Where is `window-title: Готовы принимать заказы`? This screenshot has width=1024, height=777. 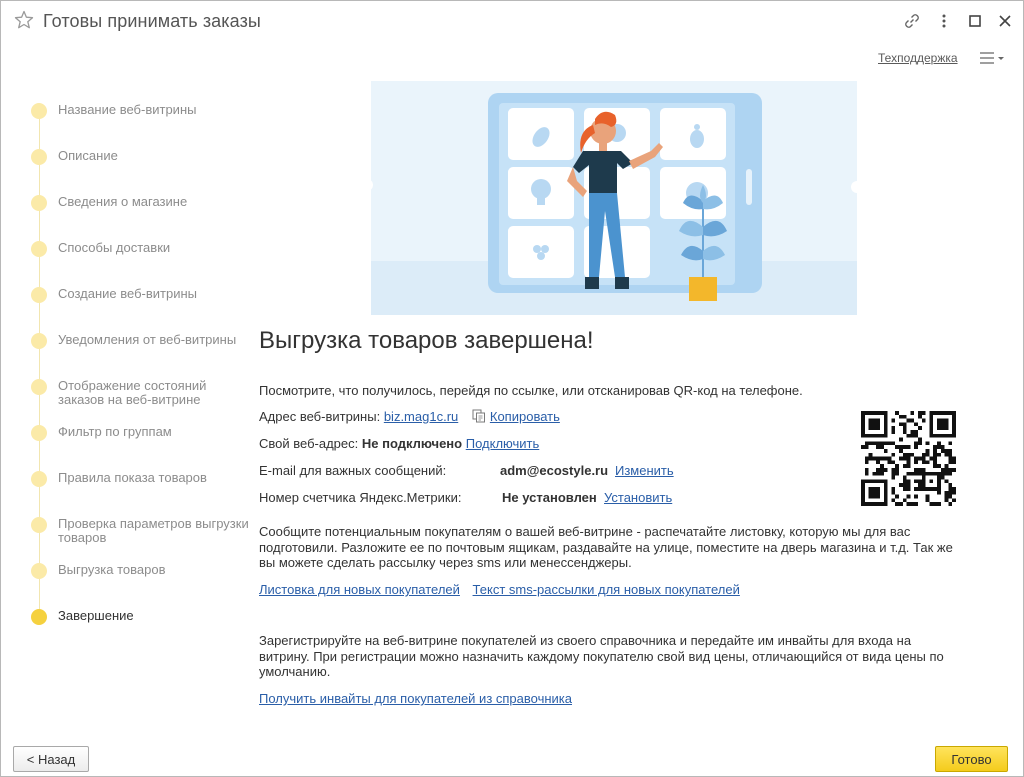
window-title: Готовы принимать заказы is located at coordinates (152, 21).